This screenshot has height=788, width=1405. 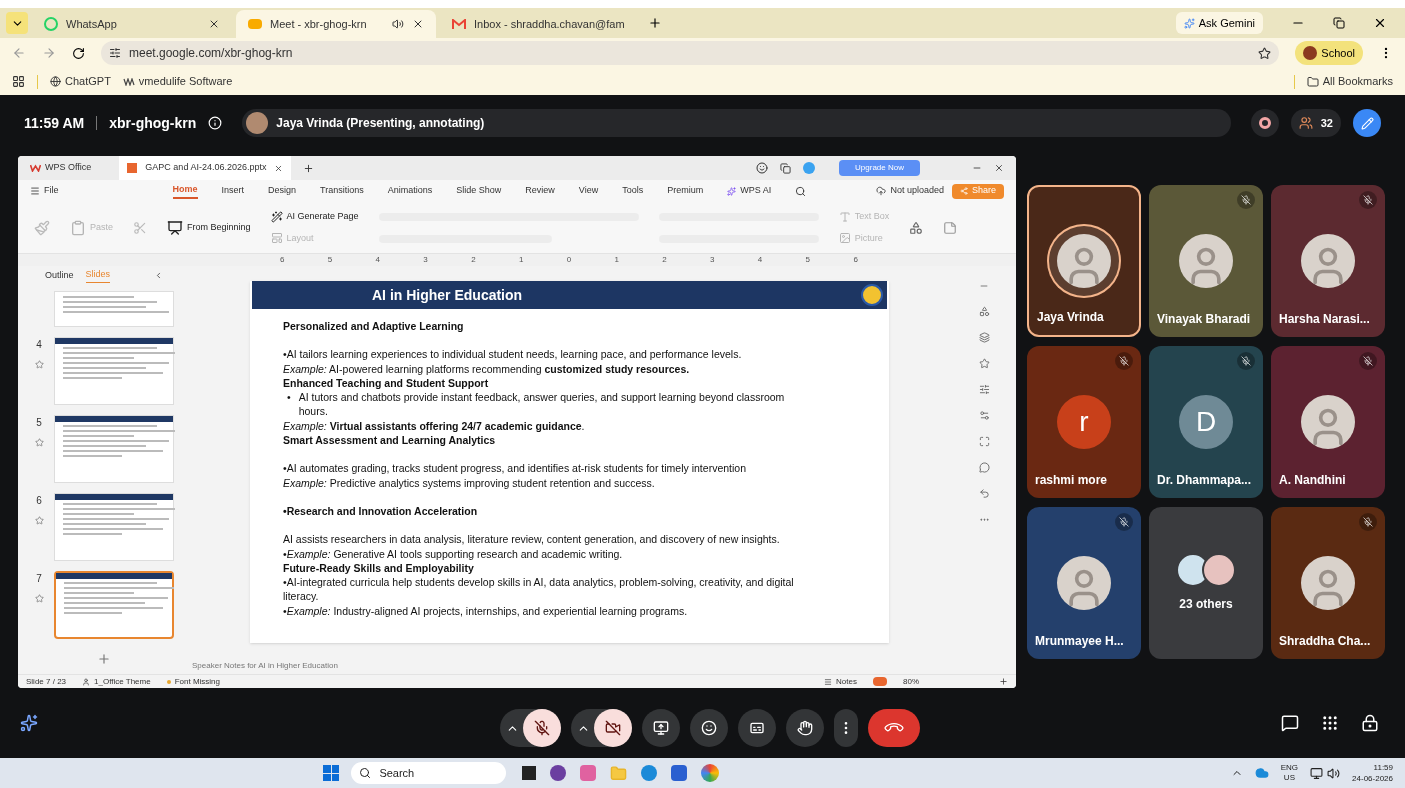 What do you see at coordinates (679, 773) in the screenshot?
I see `store-icon` at bounding box center [679, 773].